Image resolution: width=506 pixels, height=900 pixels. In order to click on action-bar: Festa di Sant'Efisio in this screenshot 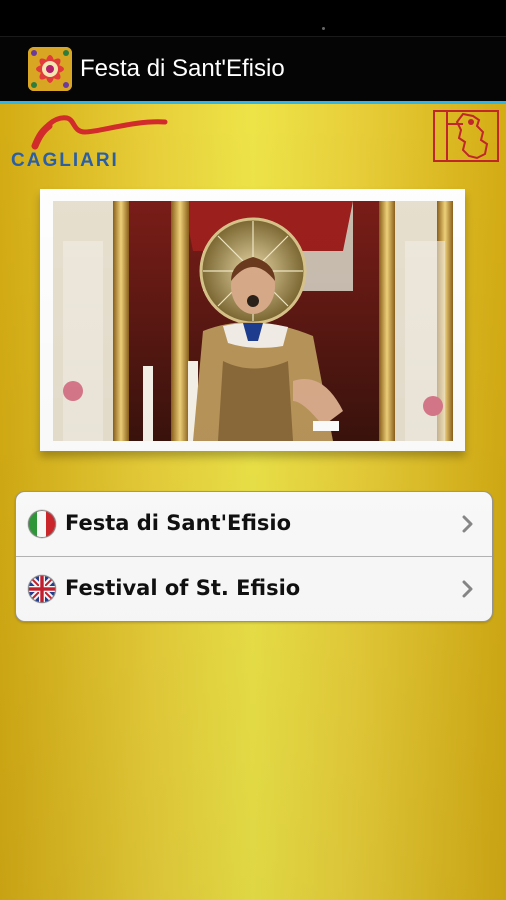, I will do `click(253, 70)`.